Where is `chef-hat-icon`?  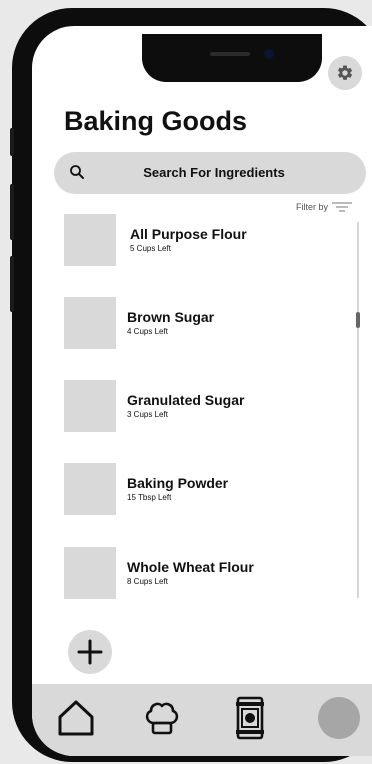 chef-hat-icon is located at coordinates (162, 718).